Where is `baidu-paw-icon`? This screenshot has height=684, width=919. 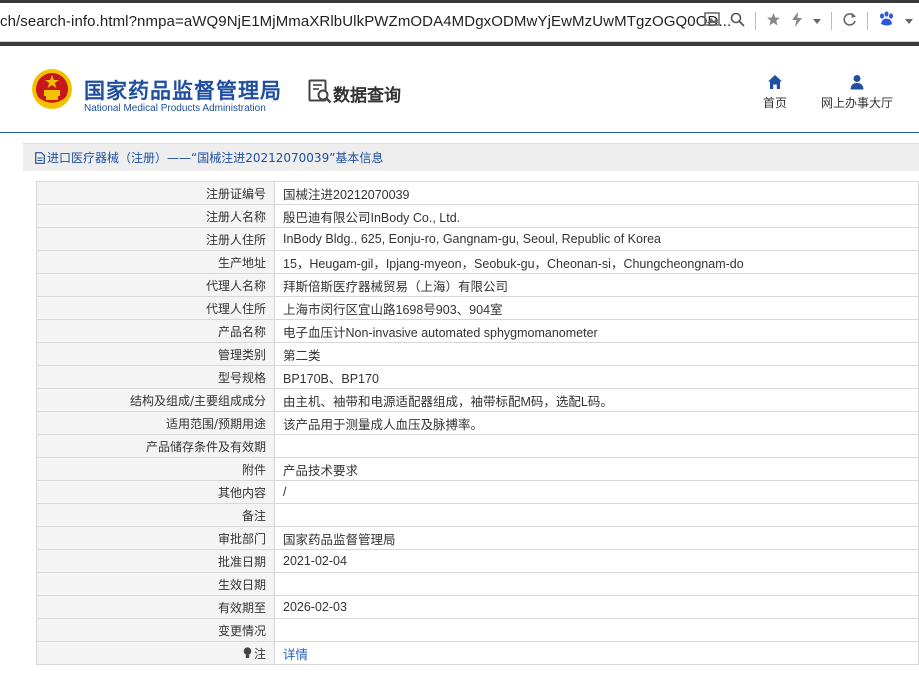 baidu-paw-icon is located at coordinates (886, 21).